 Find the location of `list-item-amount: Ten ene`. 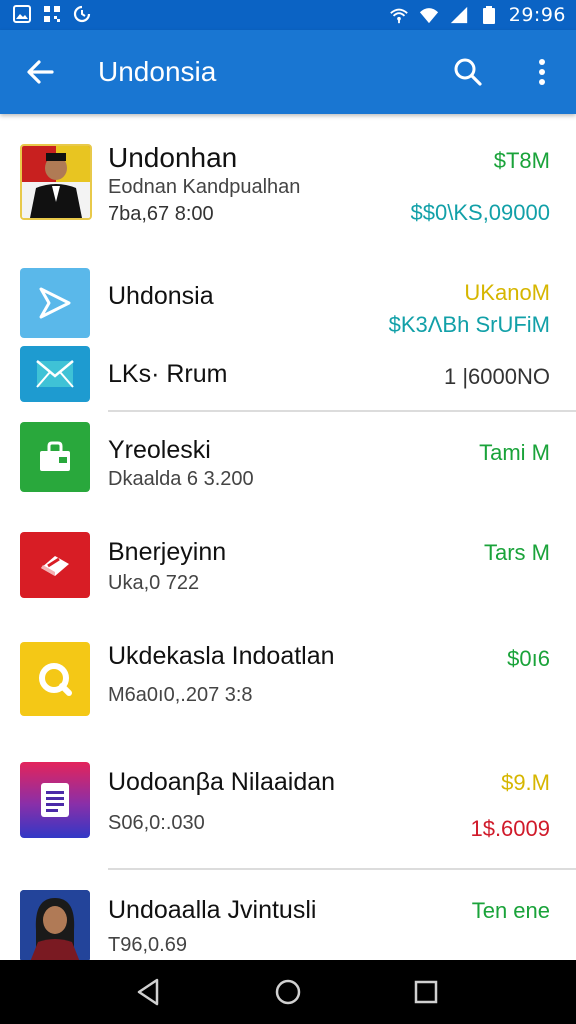

list-item-amount: Ten ene is located at coordinates (510, 910).